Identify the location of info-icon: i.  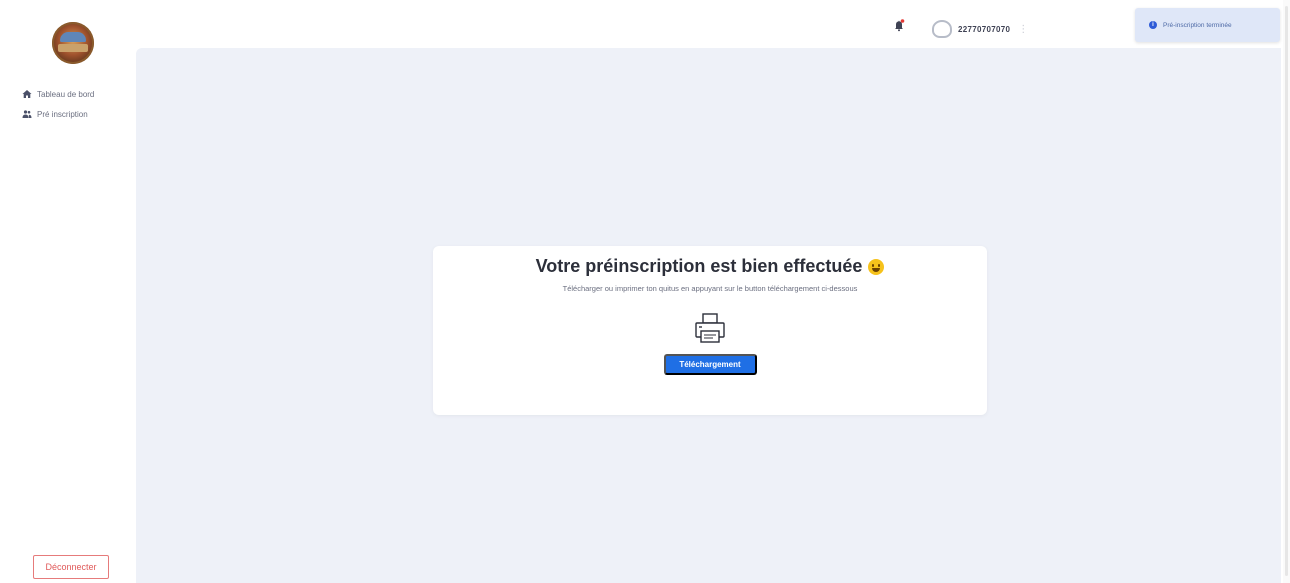
(1153, 25).